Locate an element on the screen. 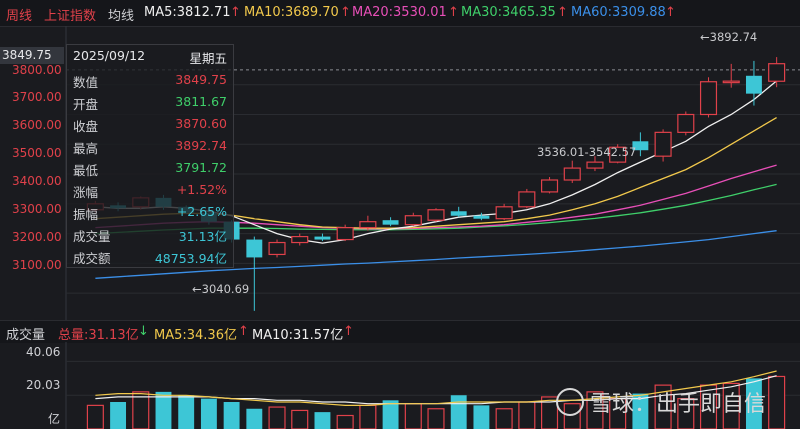  volume-ma5-arrow: ↑ is located at coordinates (243, 331).